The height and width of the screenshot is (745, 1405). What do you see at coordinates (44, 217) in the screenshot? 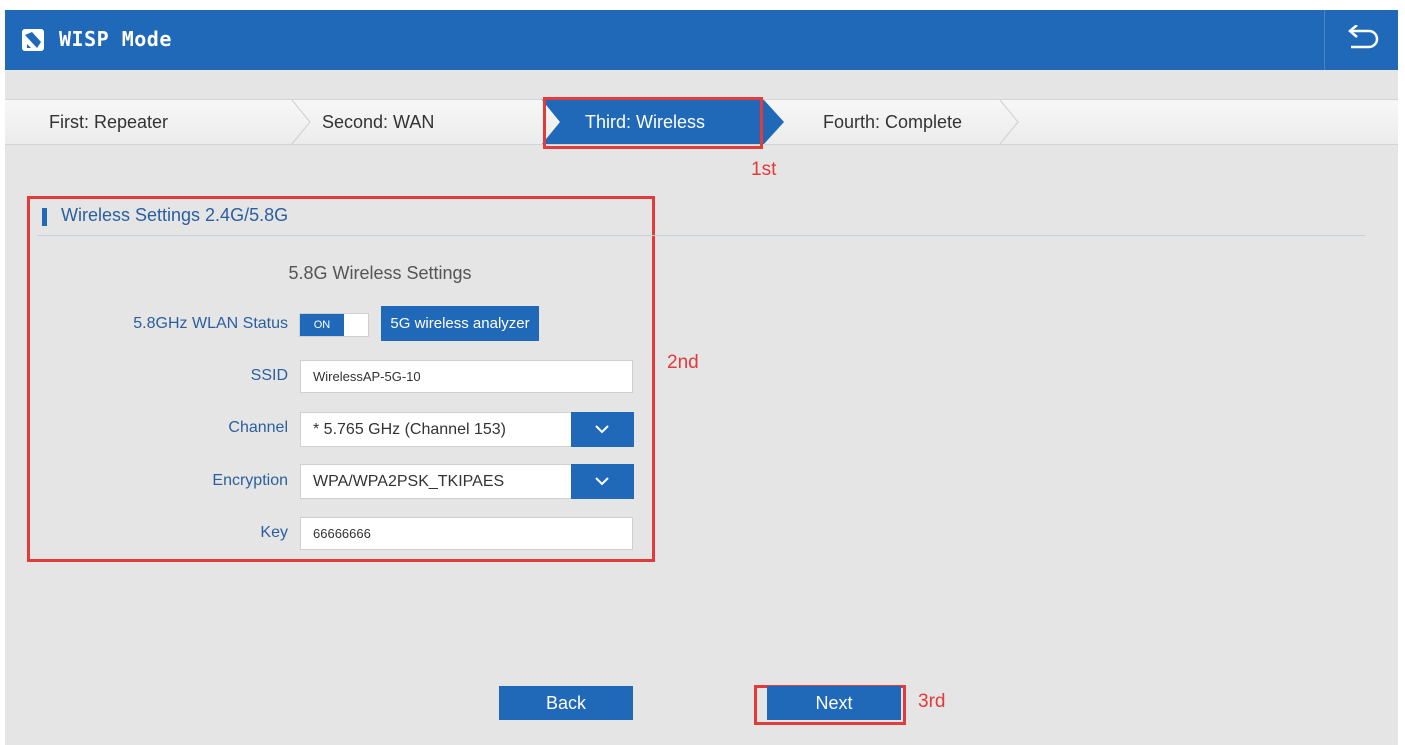
I see `section-marker` at bounding box center [44, 217].